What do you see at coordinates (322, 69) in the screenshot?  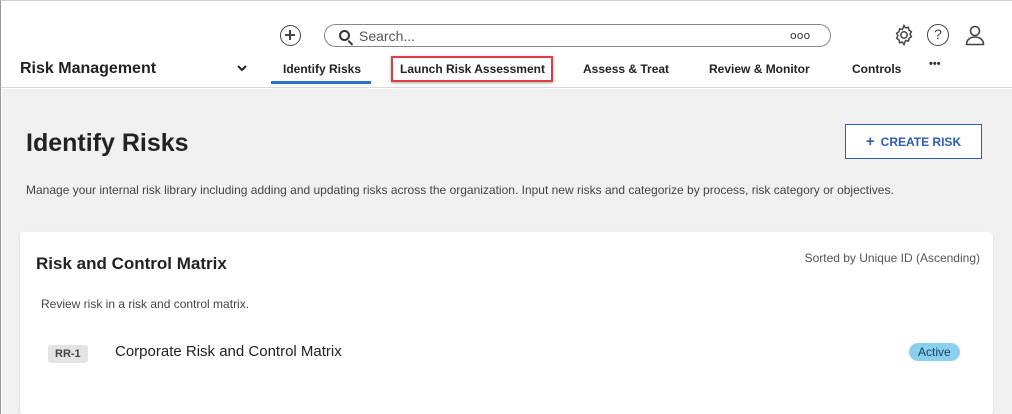 I see `tab-identify-risks: Identify Risks` at bounding box center [322, 69].